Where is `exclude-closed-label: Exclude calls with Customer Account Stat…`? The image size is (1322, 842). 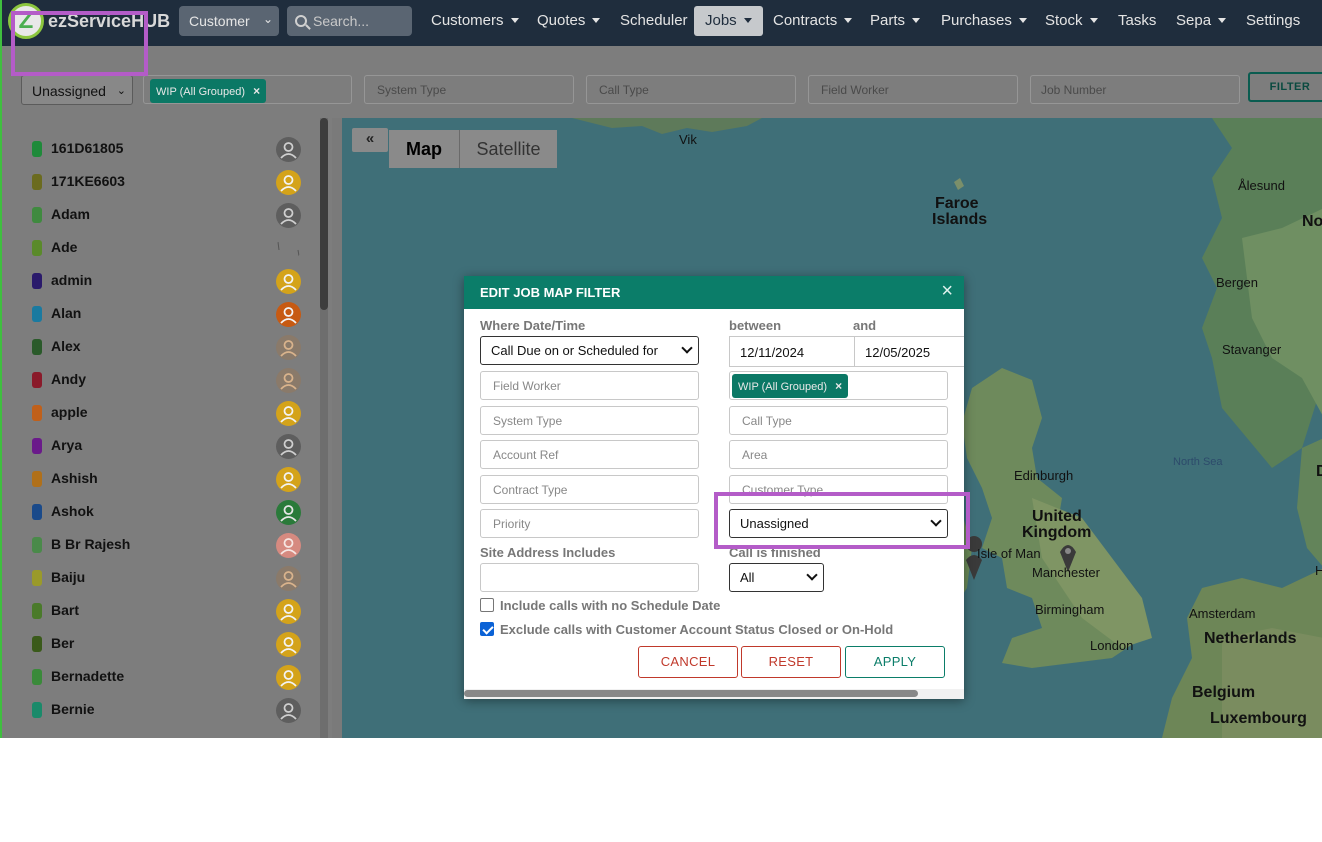 exclude-closed-label: Exclude calls with Customer Account Stat… is located at coordinates (697, 629).